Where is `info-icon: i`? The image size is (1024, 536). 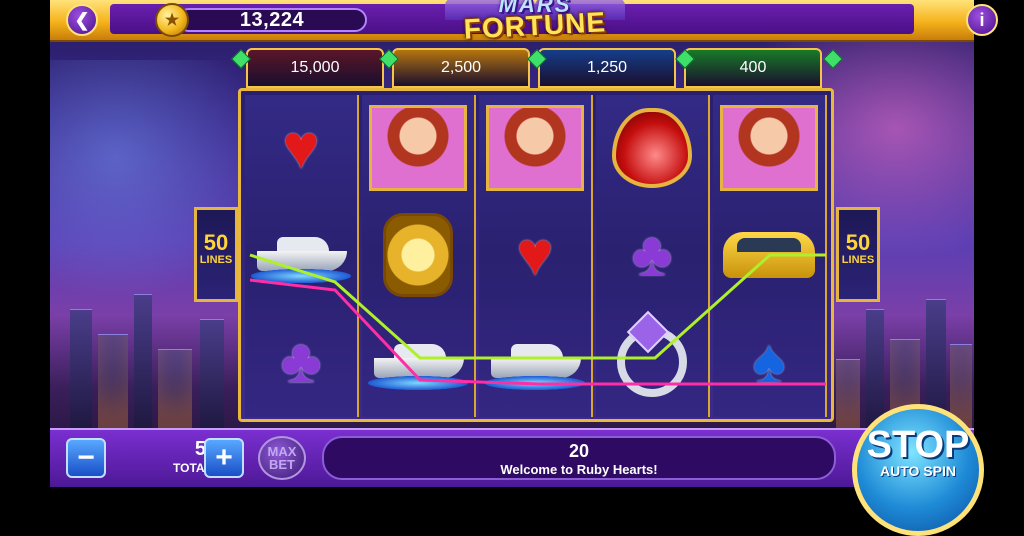 info-icon: i is located at coordinates (982, 19).